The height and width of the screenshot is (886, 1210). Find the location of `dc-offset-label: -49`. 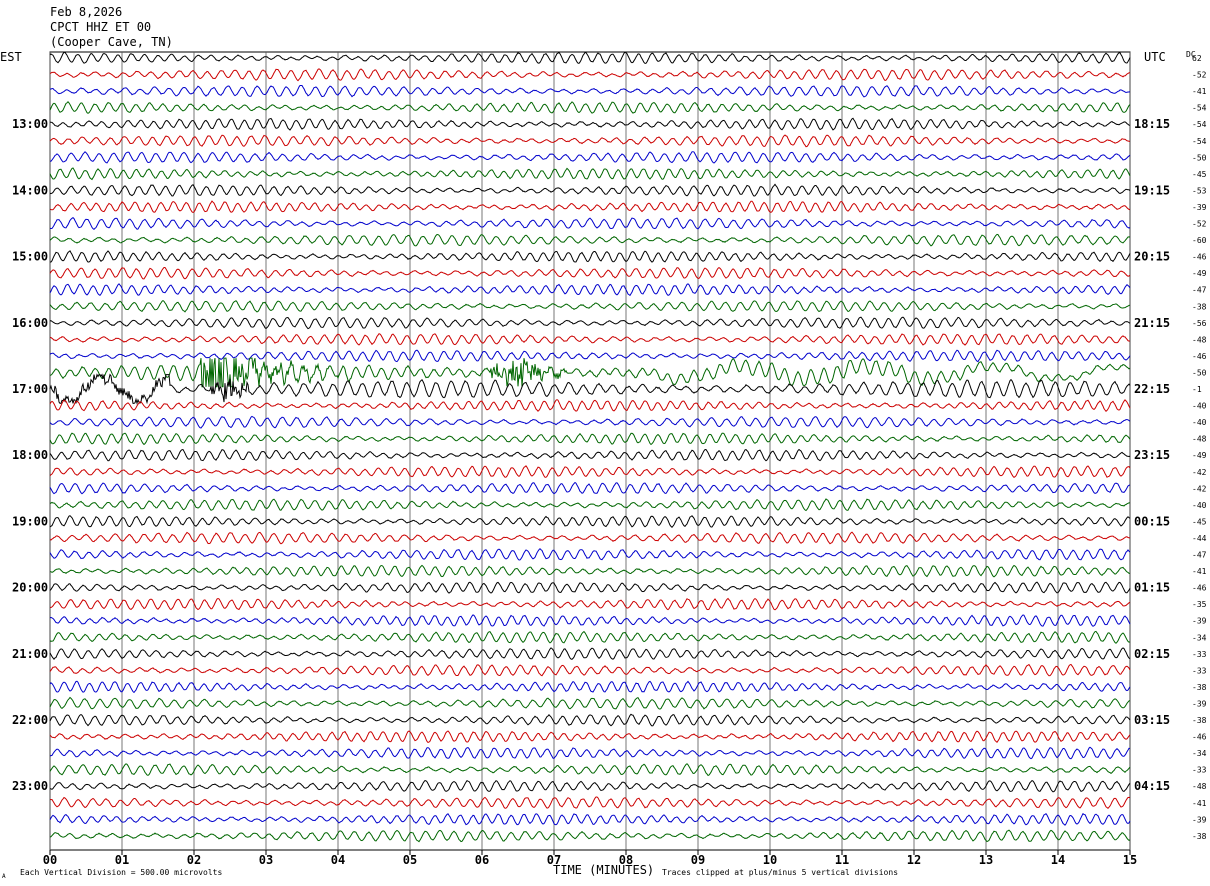

dc-offset-label: -49 is located at coordinates (1199, 273).